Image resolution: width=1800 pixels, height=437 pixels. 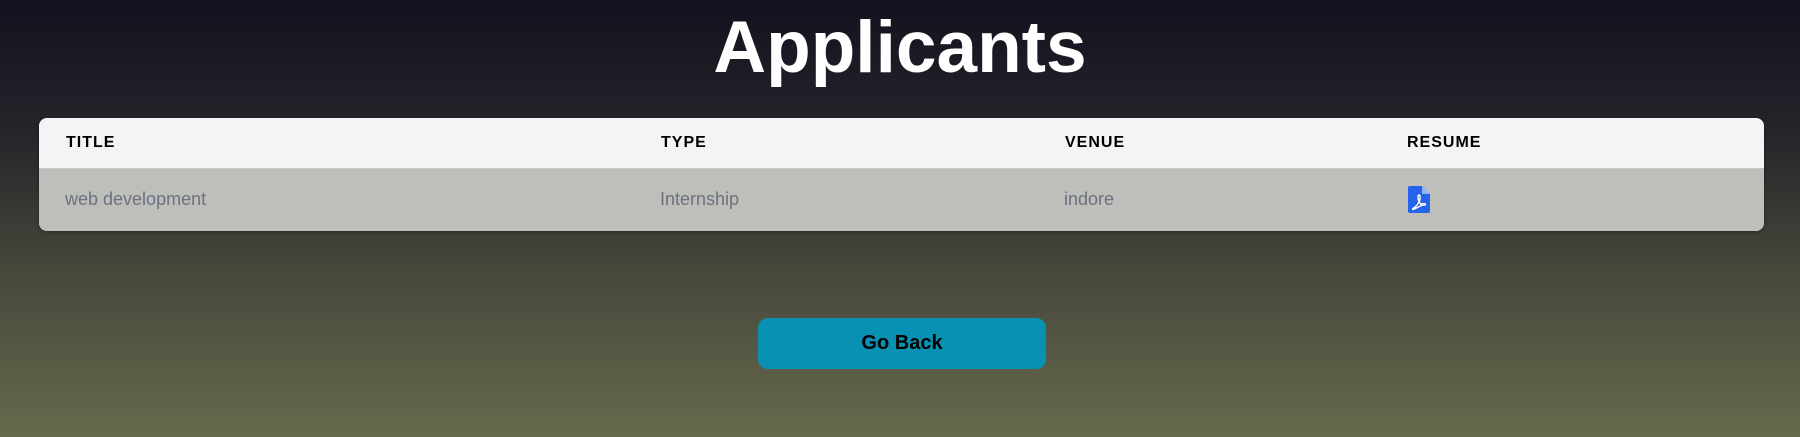 I want to click on page-title: Applicants, so click(x=900, y=47).